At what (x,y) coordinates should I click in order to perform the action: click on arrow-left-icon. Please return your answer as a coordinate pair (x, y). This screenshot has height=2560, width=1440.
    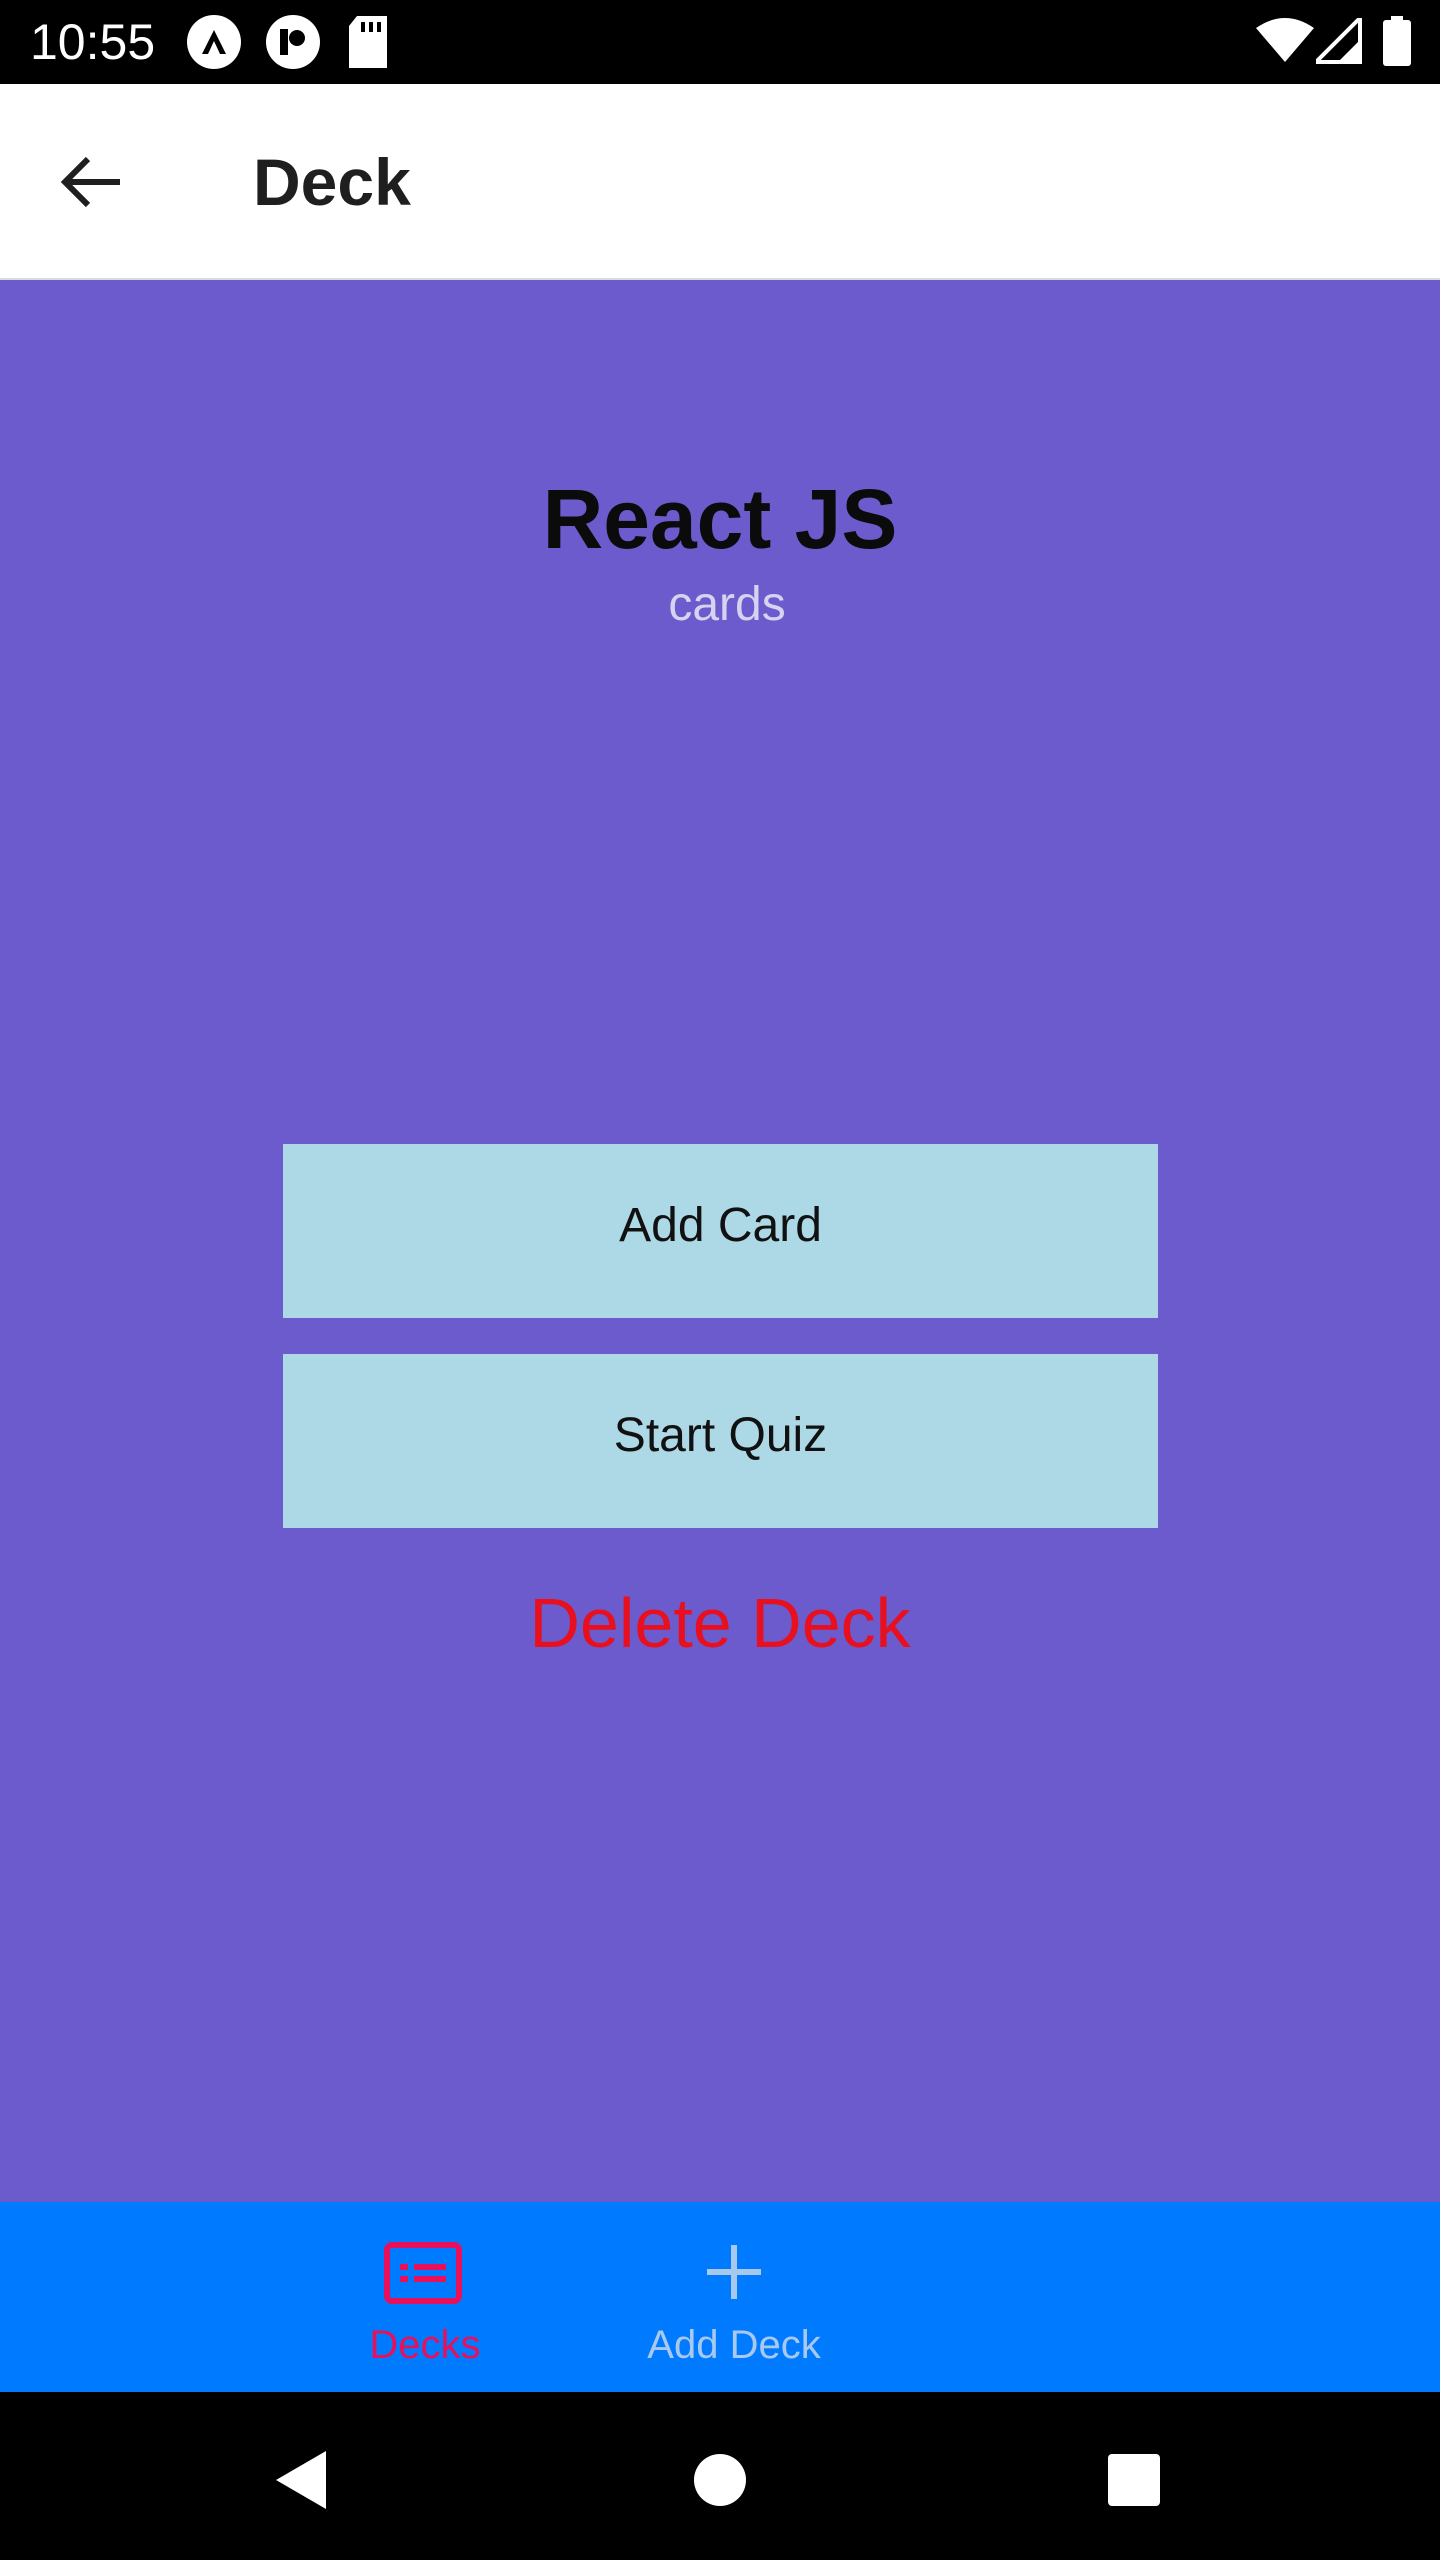
    Looking at the image, I should click on (92, 184).